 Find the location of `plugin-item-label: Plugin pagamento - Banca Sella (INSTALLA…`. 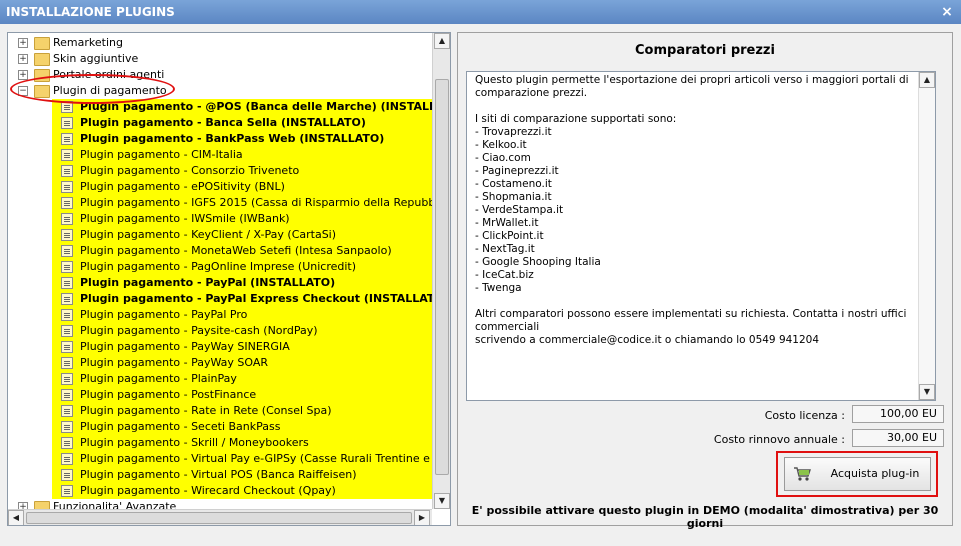

plugin-item-label: Plugin pagamento - Banca Sella (INSTALLA… is located at coordinates (223, 122).